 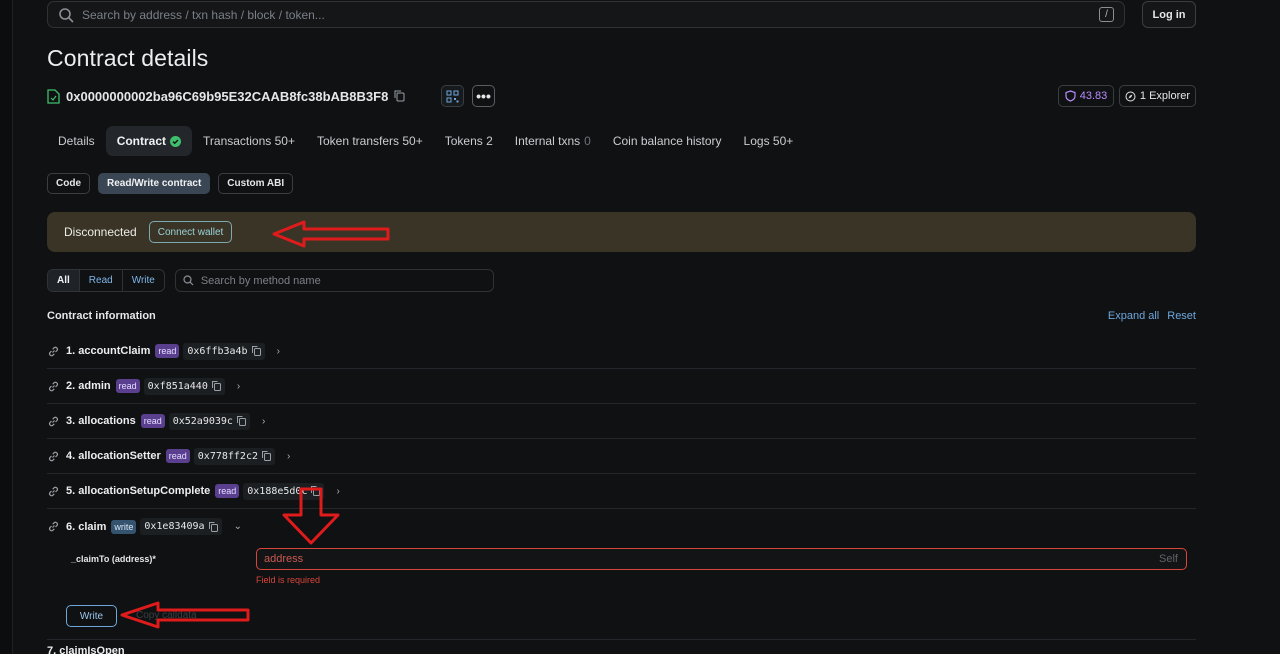 I want to click on copy-calldata-button: Copy calldata, so click(x=166, y=615).